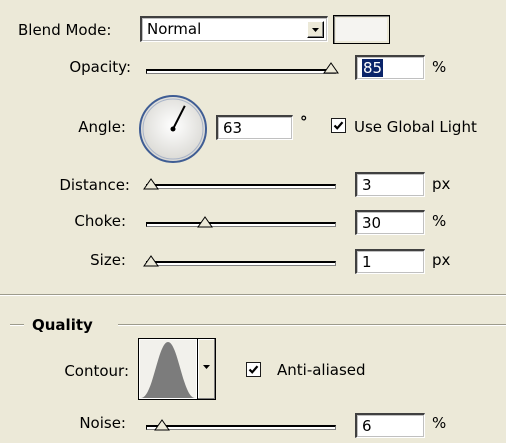 The image size is (506, 443). I want to click on choke-value: 30, so click(372, 223).